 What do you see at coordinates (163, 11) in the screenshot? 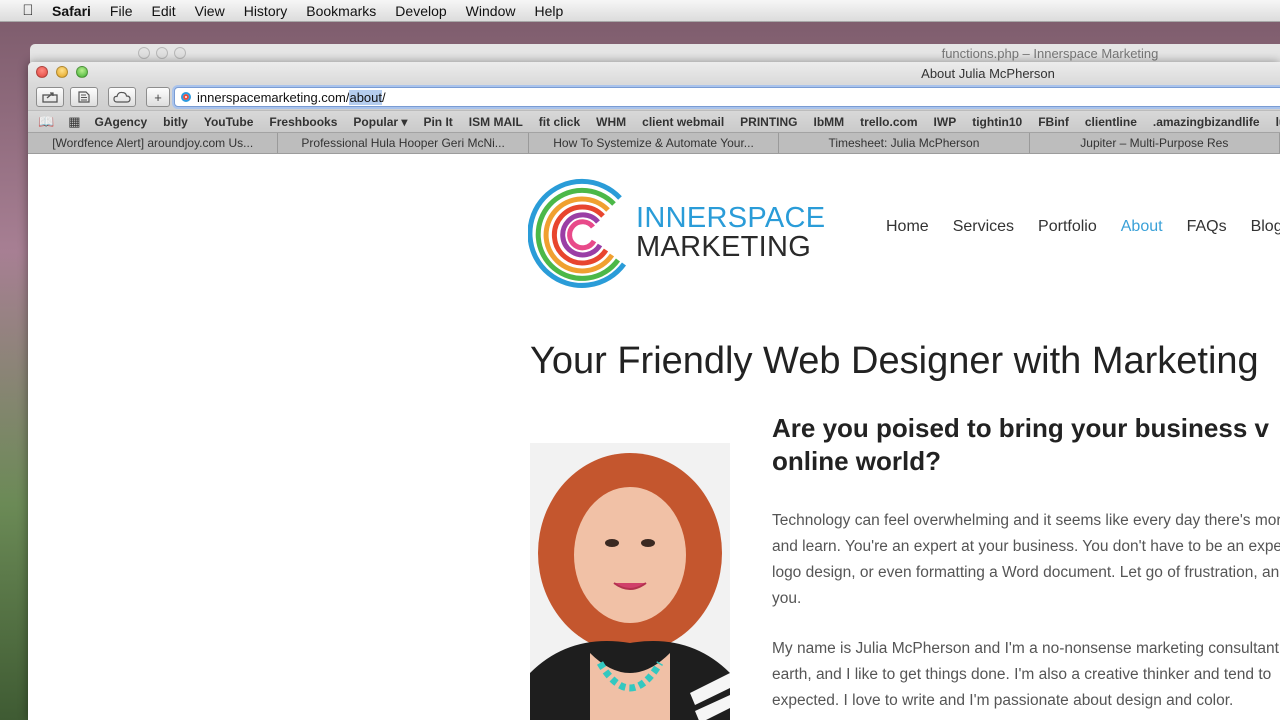
I see `menu-edit: Edit` at bounding box center [163, 11].